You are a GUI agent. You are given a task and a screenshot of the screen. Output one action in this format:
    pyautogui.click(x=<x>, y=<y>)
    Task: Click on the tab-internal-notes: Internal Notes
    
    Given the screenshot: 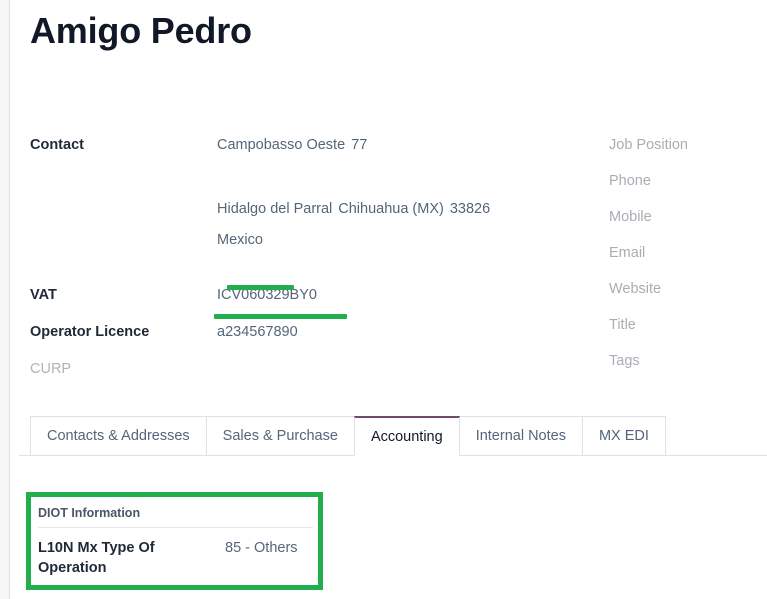 What is the action you would take?
    pyautogui.click(x=520, y=436)
    